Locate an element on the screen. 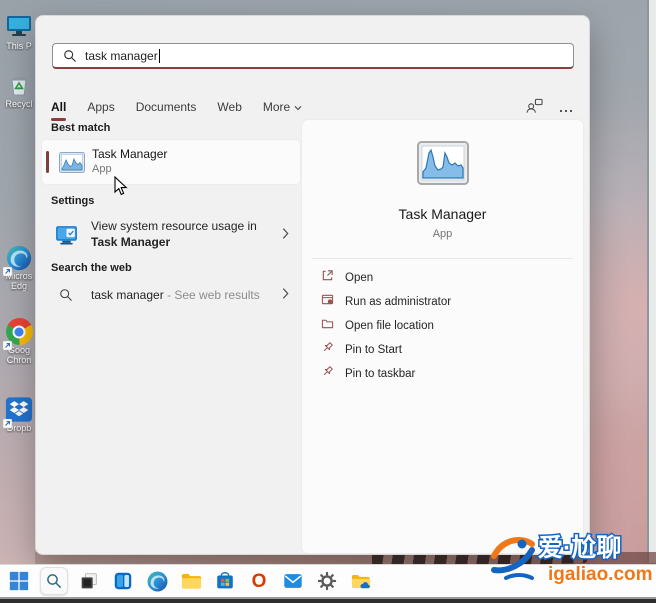 The image size is (656, 603). web-search-suffix: - See web results is located at coordinates (211, 295).